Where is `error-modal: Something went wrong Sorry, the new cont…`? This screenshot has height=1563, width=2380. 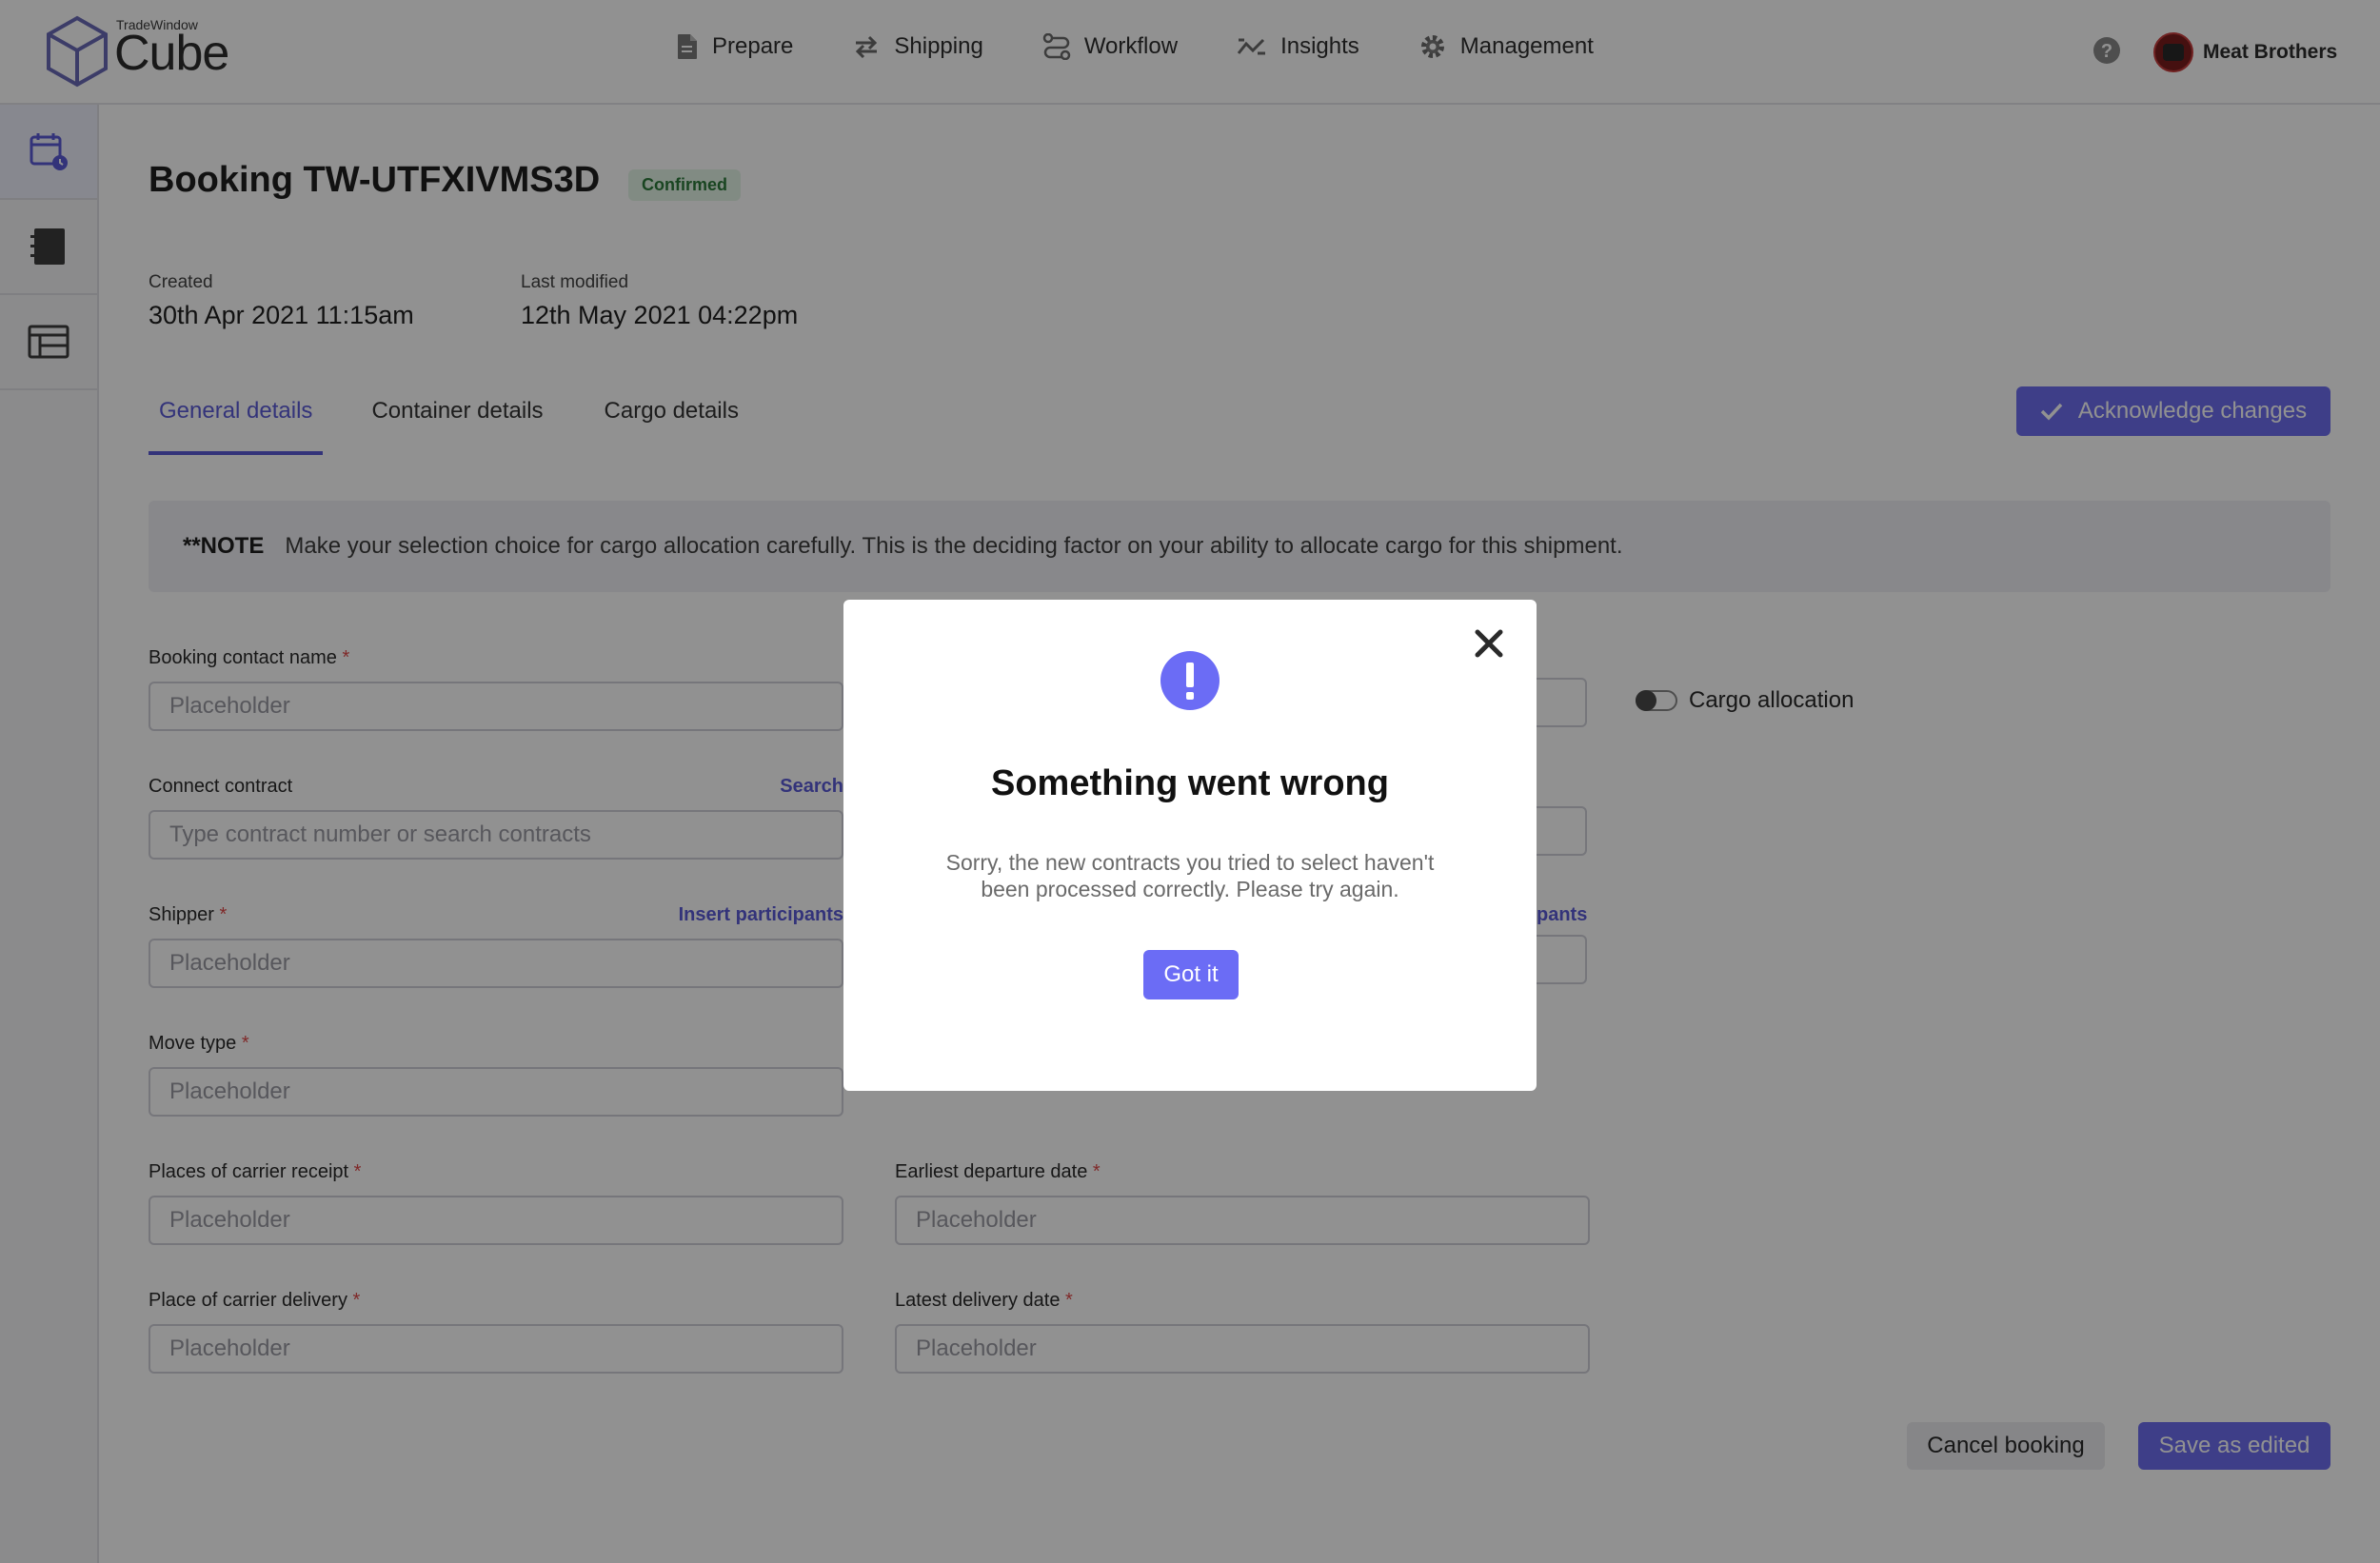 error-modal: Something went wrong Sorry, the new cont… is located at coordinates (1190, 846).